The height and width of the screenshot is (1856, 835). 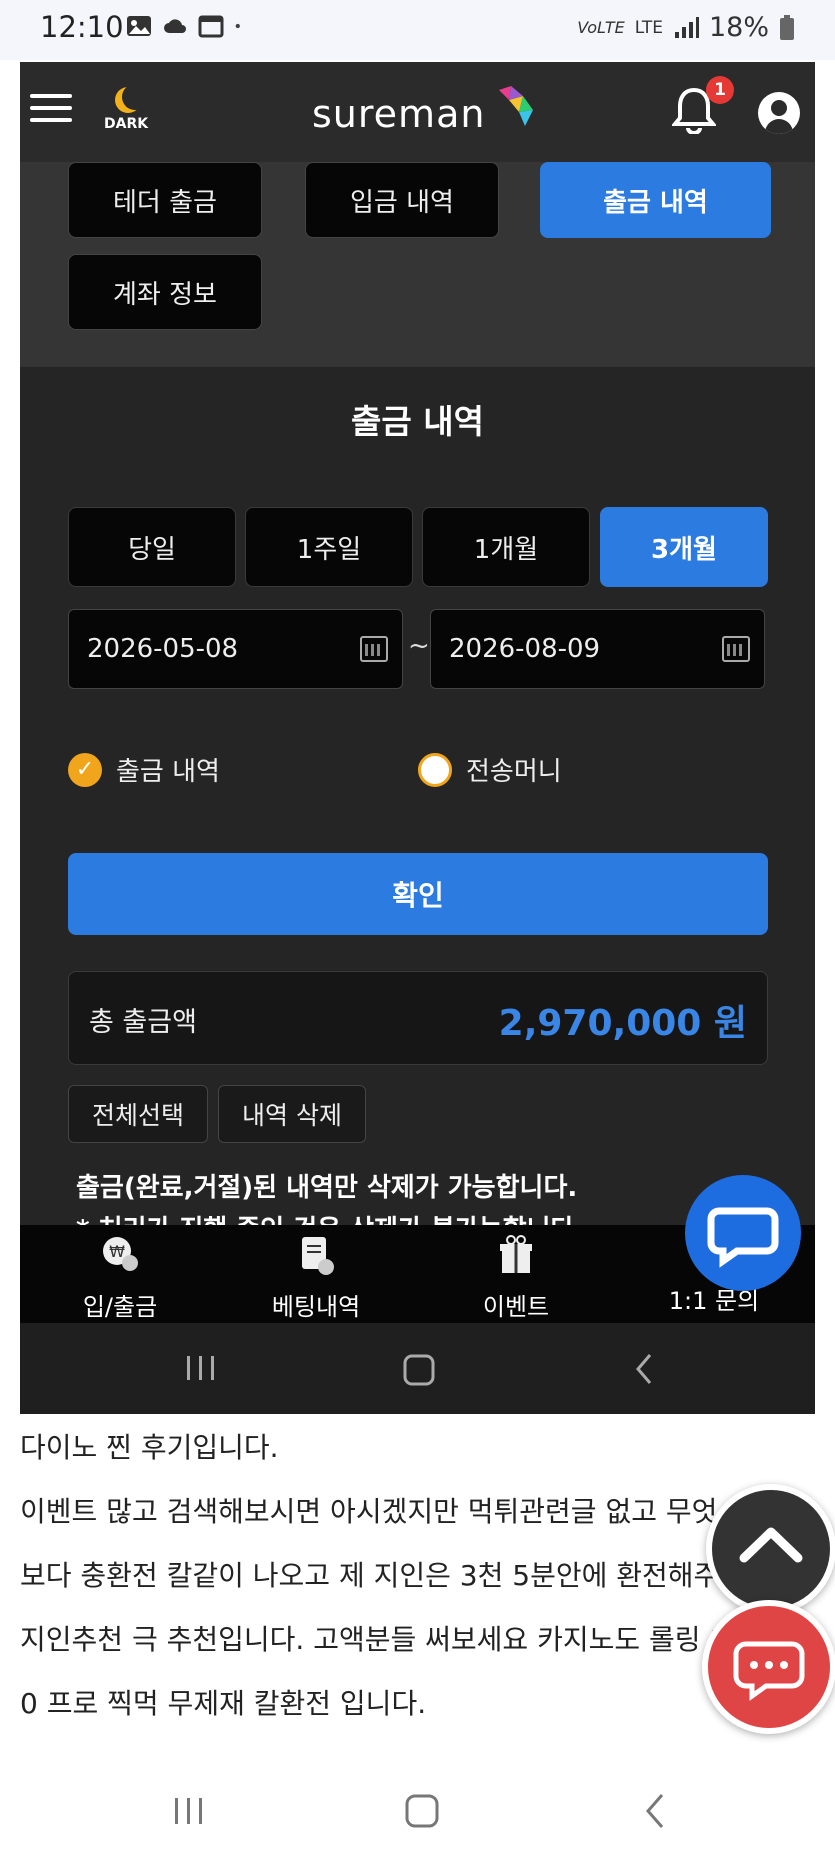 What do you see at coordinates (514, 772) in the screenshot?
I see `radio-label: 전송머니` at bounding box center [514, 772].